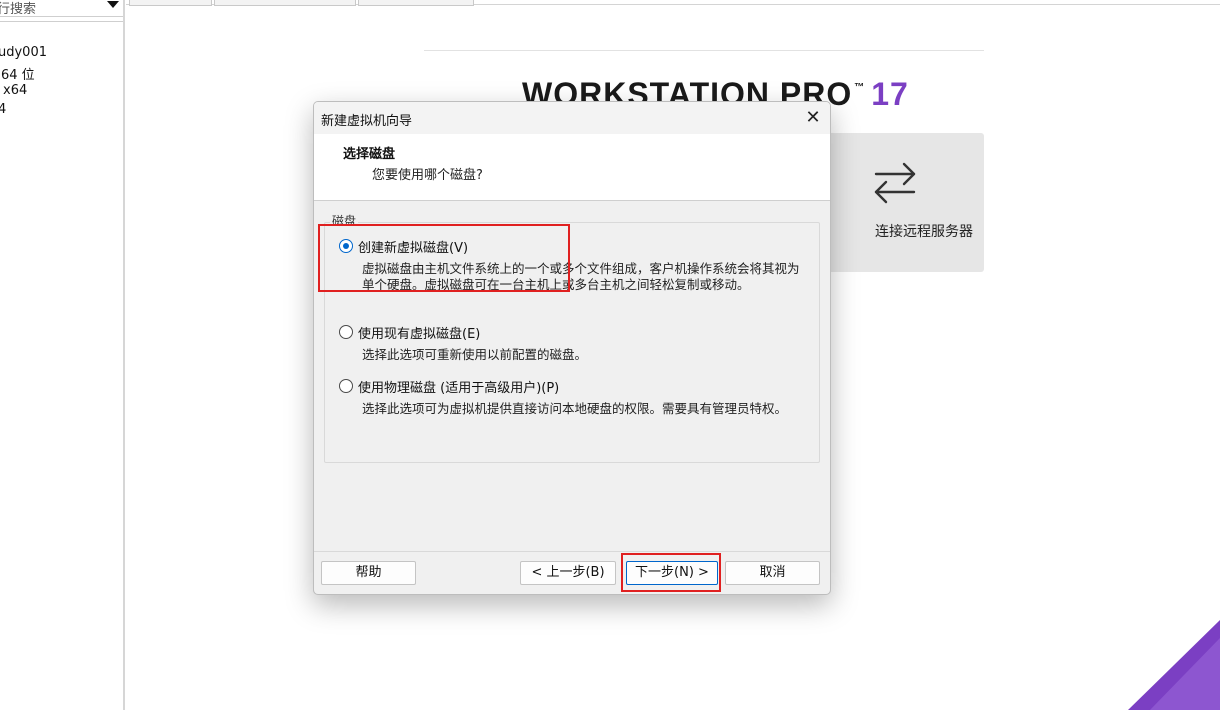  I want to click on option-description: 选择此选项可为虚拟机提供直接访问本地硬盘的权限。需要具有管理员特权。, so click(575, 408).